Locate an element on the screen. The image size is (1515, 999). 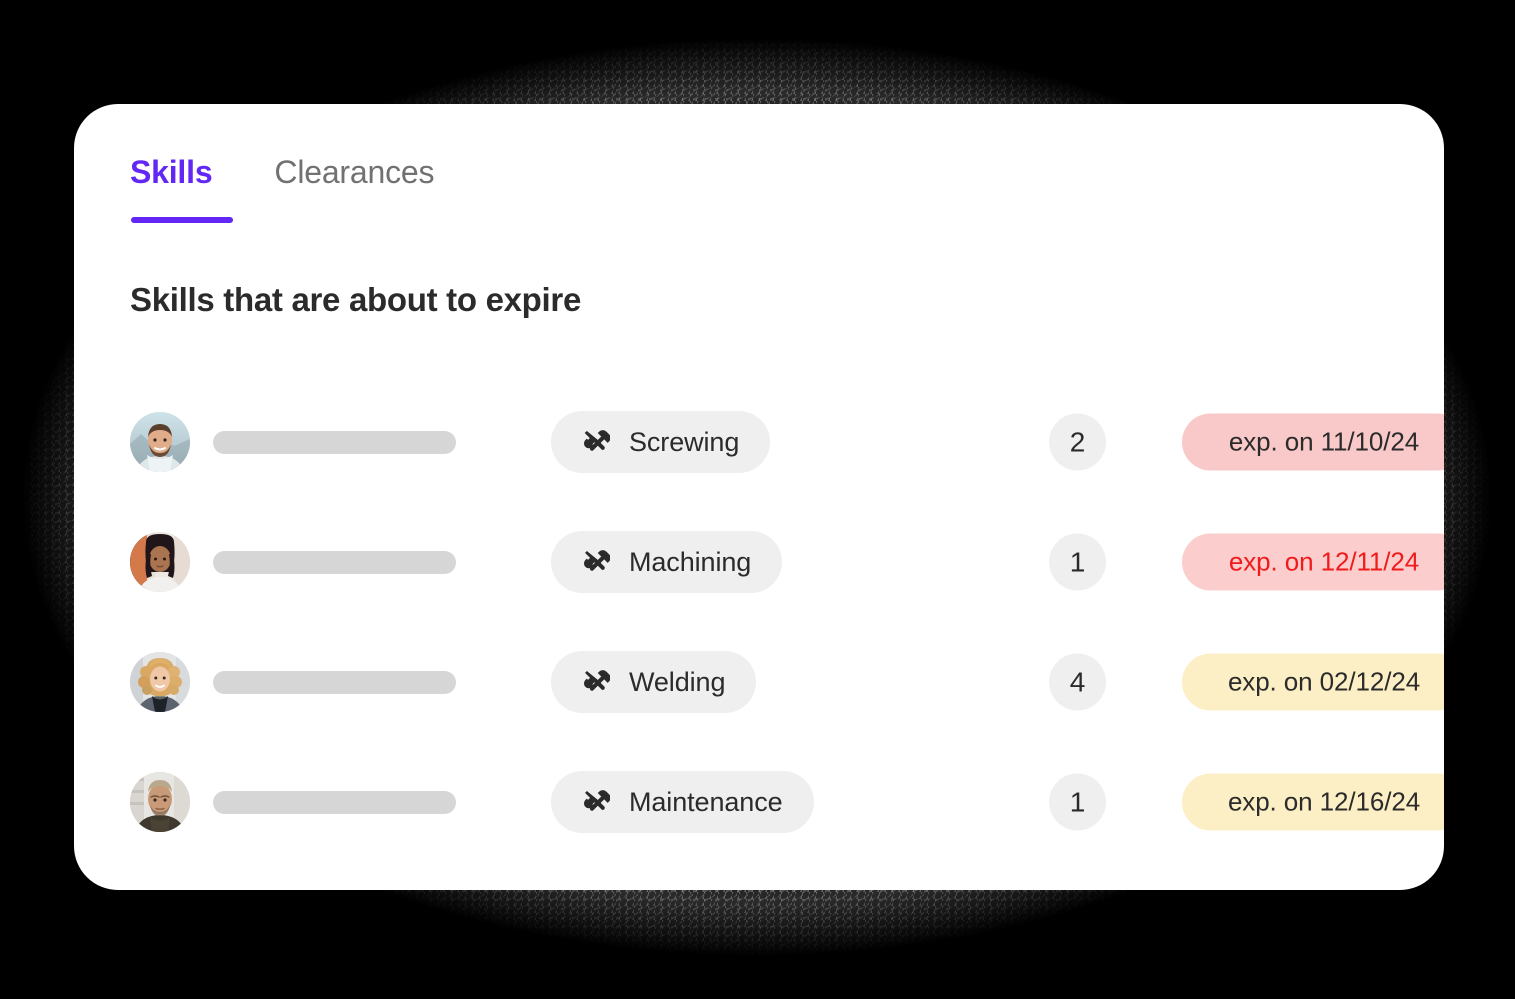
status-badge: exp. on 02/12/24 is located at coordinates (1313, 682).